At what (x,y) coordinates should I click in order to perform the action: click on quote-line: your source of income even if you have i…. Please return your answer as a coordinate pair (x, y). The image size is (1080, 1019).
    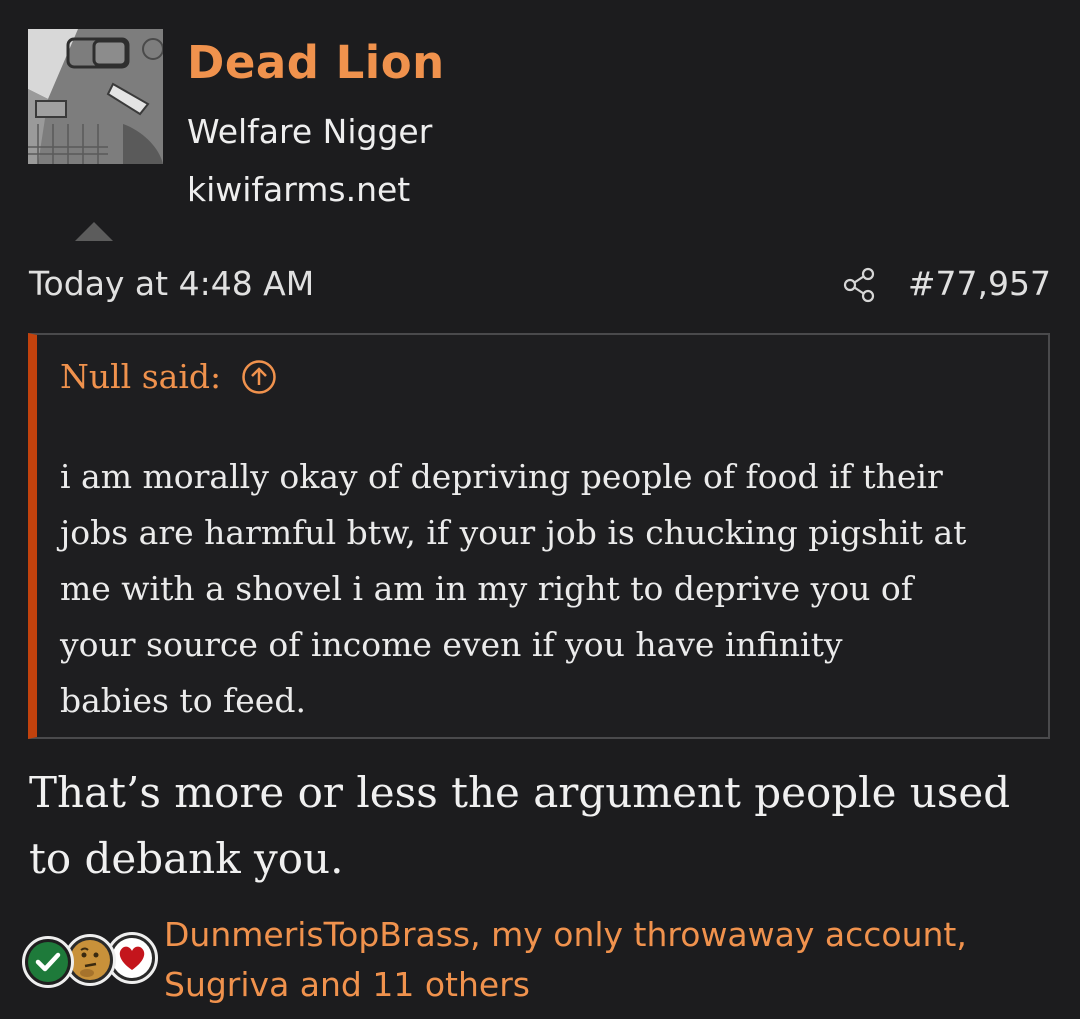
    Looking at the image, I should click on (451, 644).